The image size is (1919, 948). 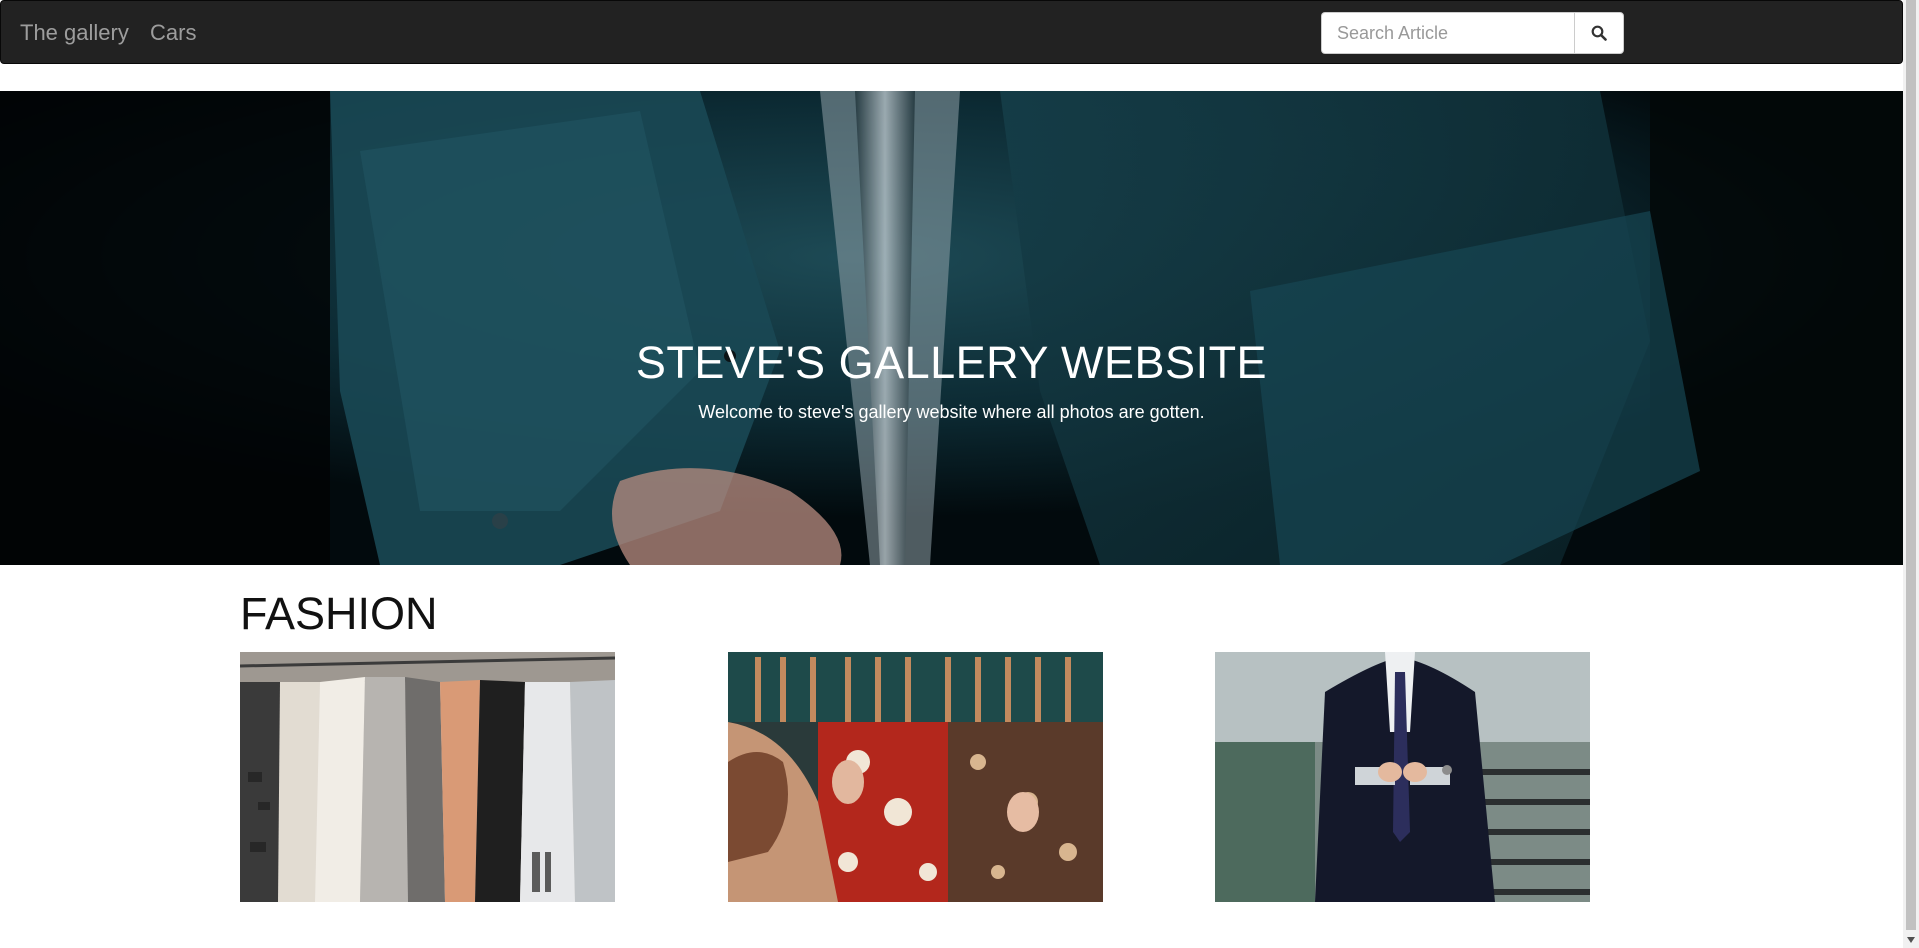 I want to click on scroll-down-arrow-icon, so click(x=1911, y=940).